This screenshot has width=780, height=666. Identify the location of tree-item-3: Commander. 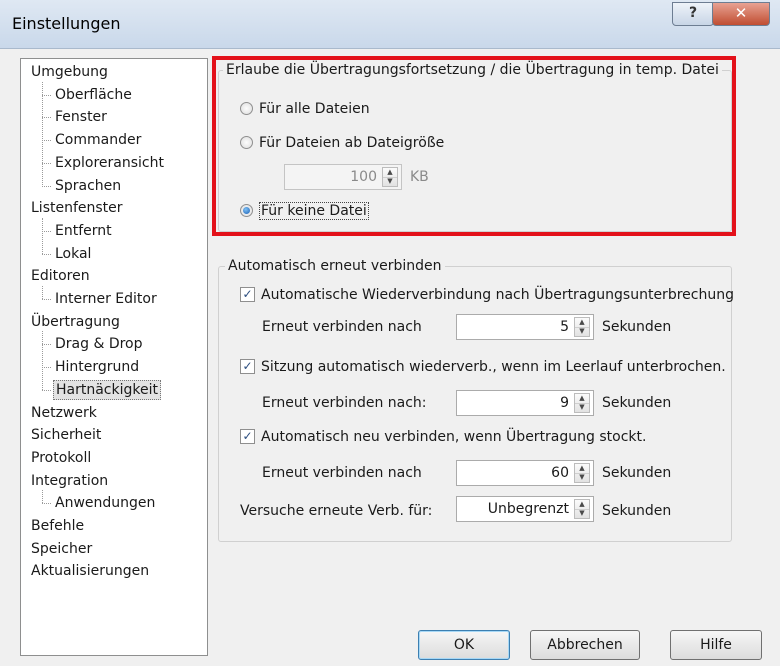
(98, 140).